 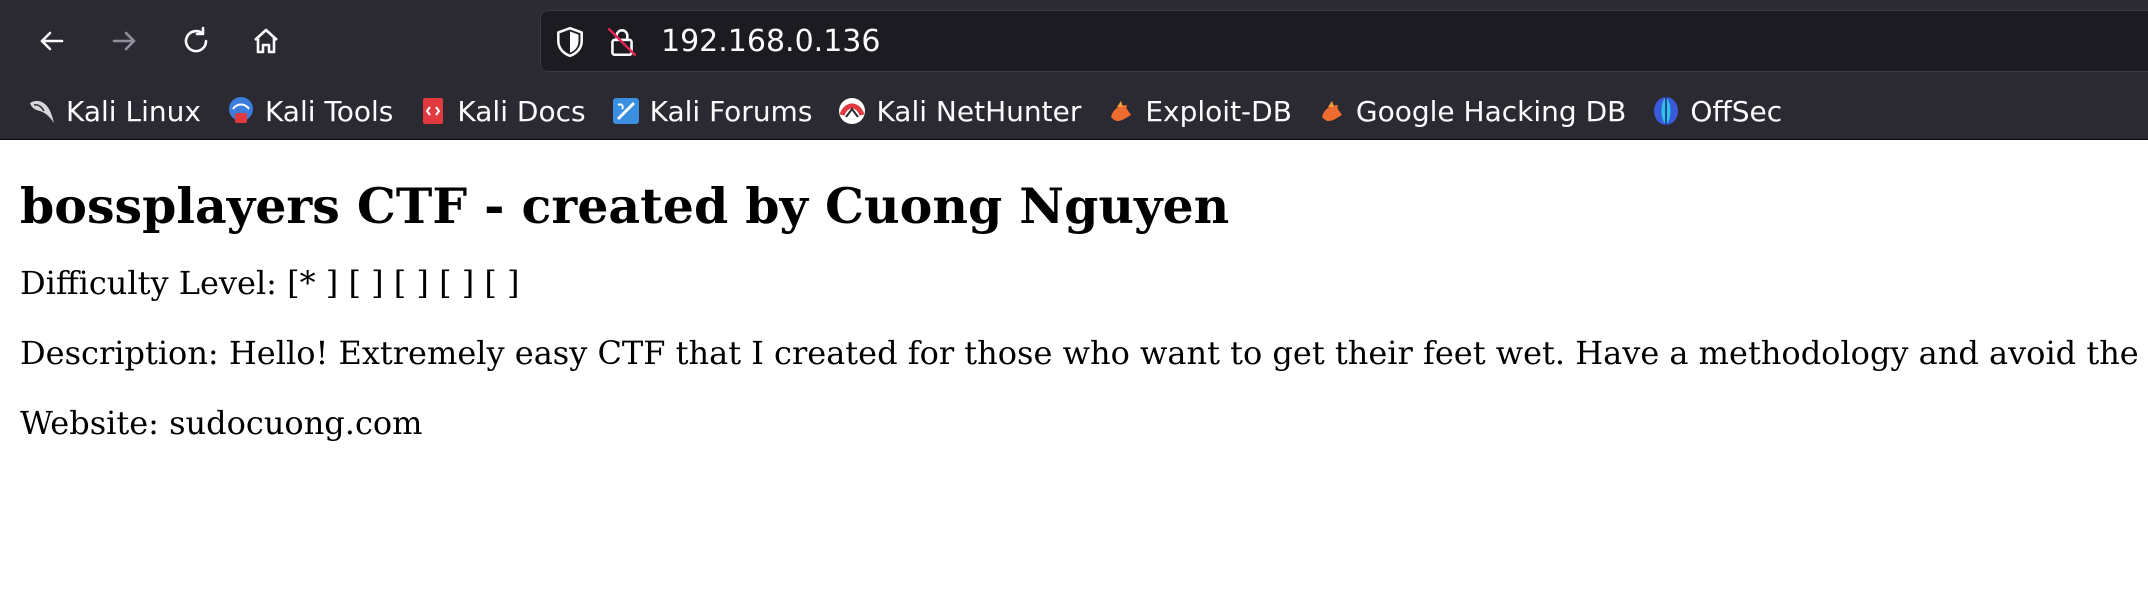 I want to click on offsec-icon, so click(x=1666, y=111).